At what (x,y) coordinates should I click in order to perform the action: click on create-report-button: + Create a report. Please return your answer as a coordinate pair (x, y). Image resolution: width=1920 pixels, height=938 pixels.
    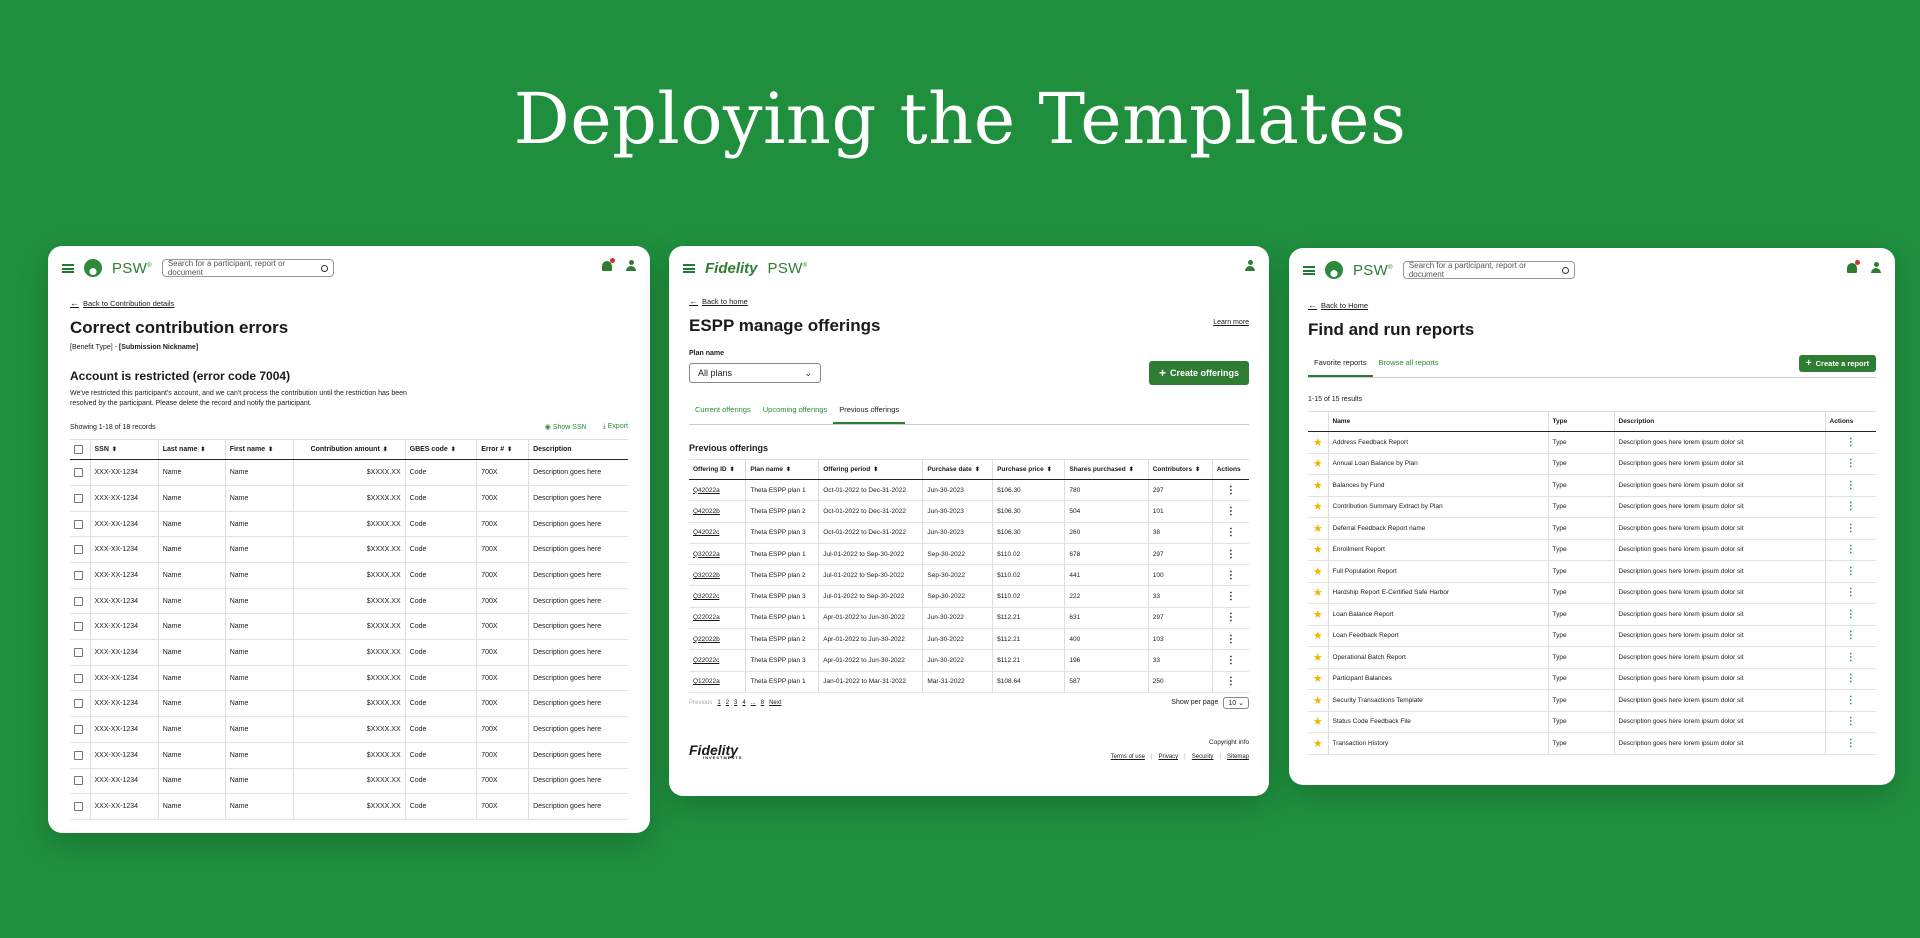
    Looking at the image, I should click on (1837, 363).